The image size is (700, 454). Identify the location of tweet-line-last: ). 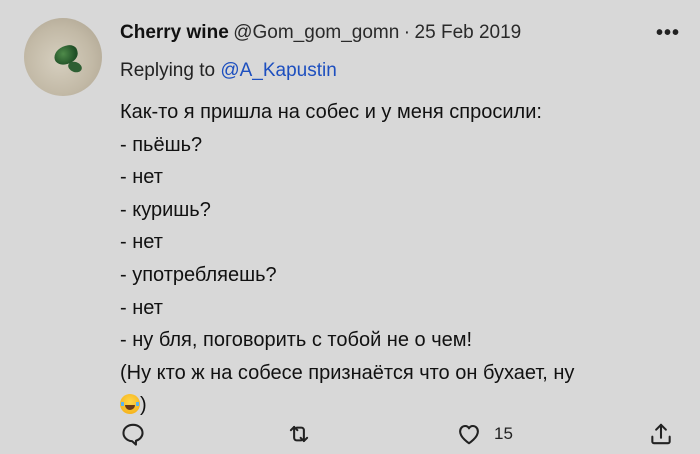
(400, 405).